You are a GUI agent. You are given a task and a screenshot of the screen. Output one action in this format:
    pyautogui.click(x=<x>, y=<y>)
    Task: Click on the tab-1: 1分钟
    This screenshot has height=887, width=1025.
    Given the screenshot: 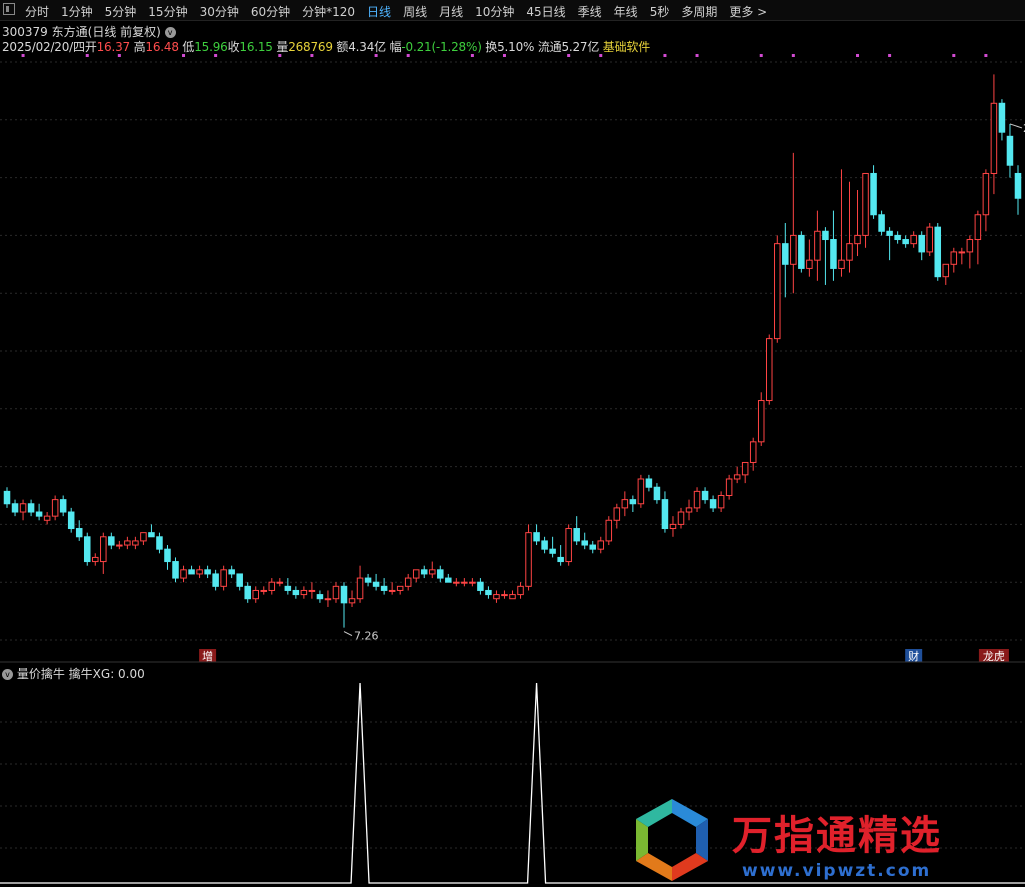 What is the action you would take?
    pyautogui.click(x=77, y=11)
    